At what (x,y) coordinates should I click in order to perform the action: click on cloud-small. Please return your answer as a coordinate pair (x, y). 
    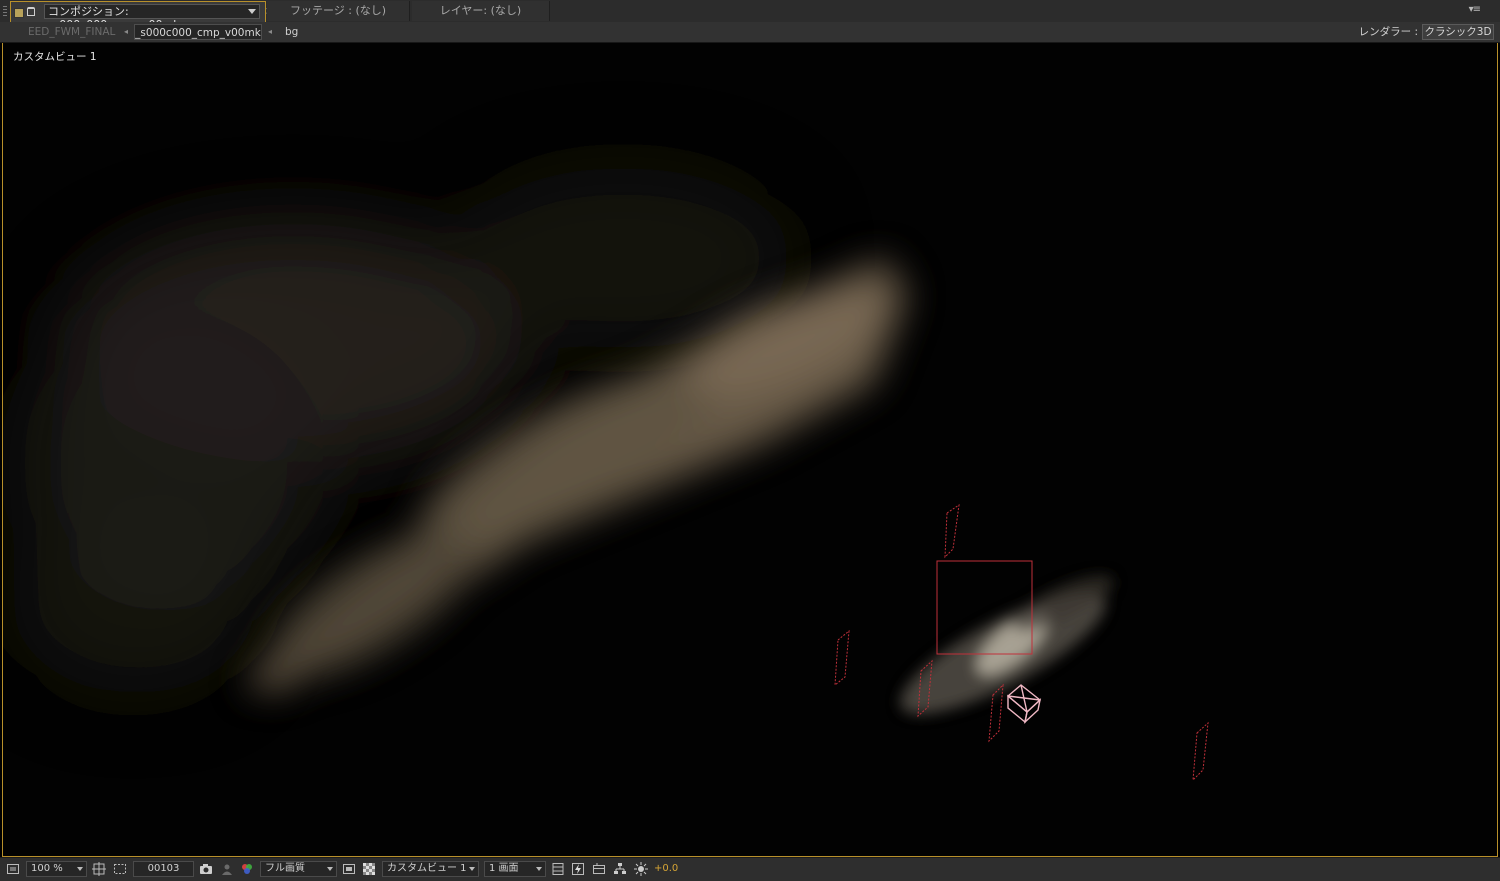
    Looking at the image, I should click on (1007, 644).